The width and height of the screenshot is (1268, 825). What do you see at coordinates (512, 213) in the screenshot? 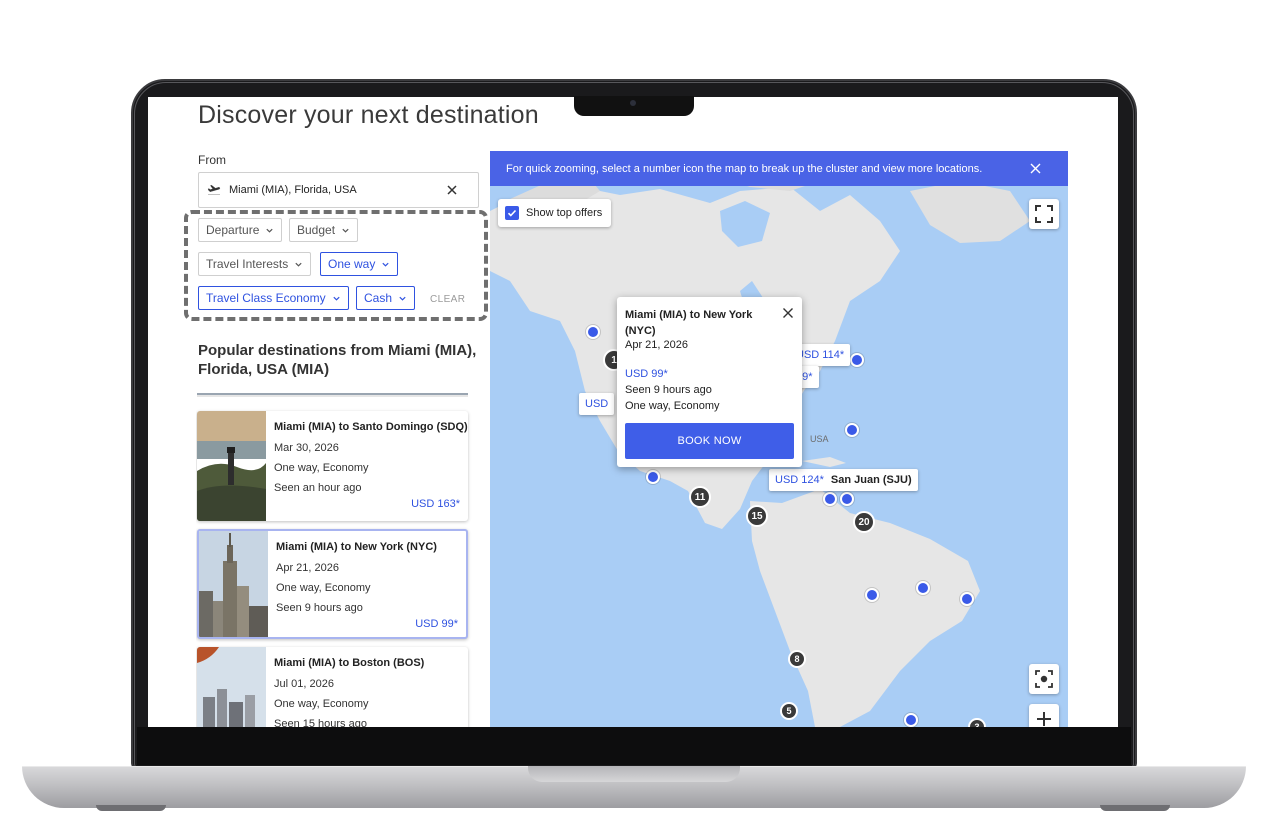
I see `checkbox-checked-icon` at bounding box center [512, 213].